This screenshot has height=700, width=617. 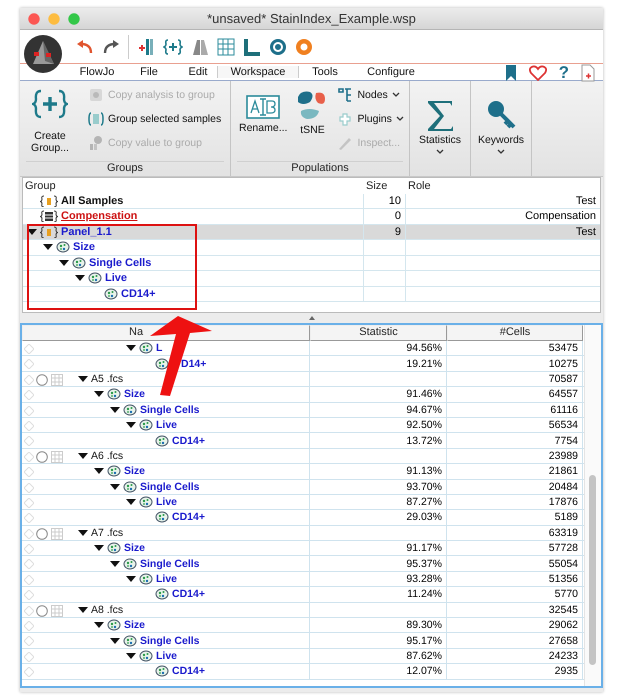 I want to click on menu-tab: Tools, so click(x=325, y=72).